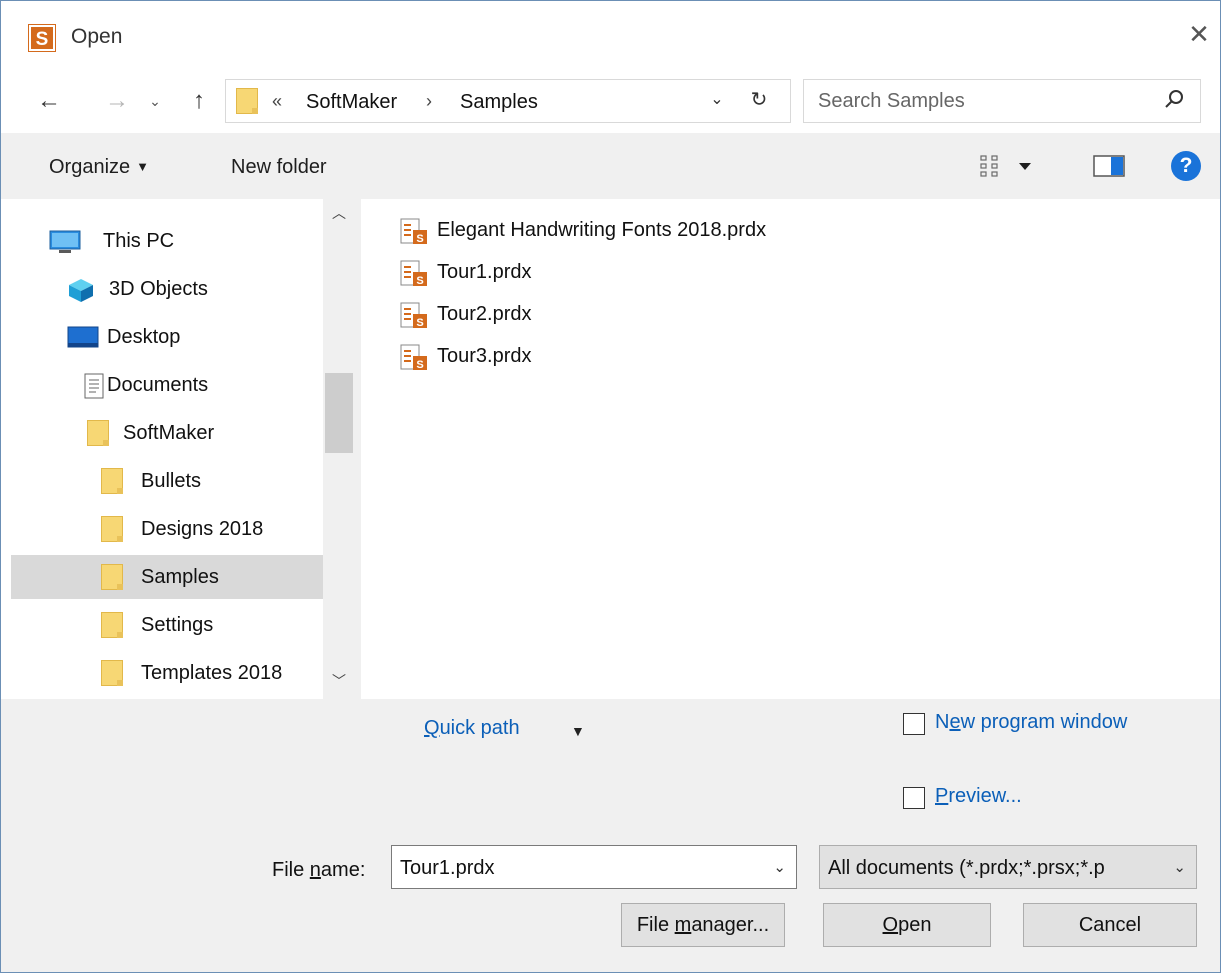  I want to click on tree-item-label: Bullets, so click(171, 481).